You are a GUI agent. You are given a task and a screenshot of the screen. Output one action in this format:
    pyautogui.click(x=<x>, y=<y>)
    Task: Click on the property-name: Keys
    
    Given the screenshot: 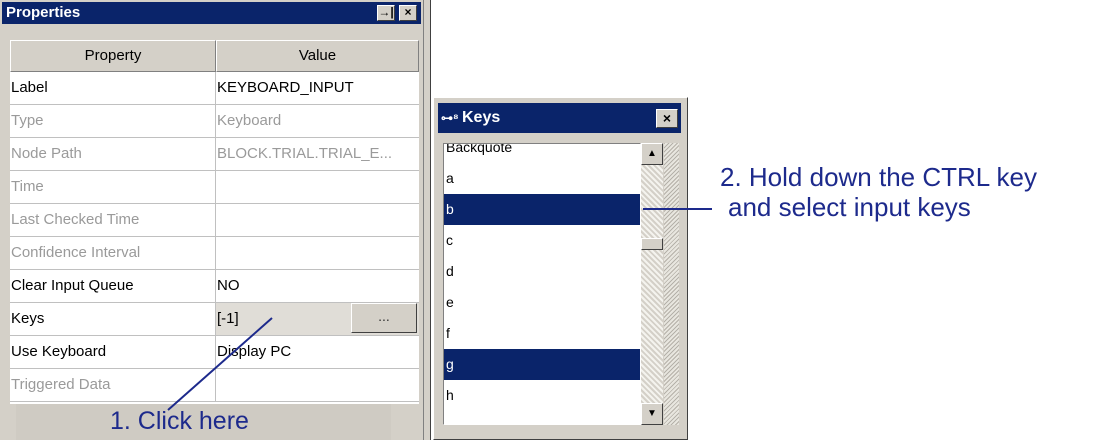 What is the action you would take?
    pyautogui.click(x=113, y=319)
    